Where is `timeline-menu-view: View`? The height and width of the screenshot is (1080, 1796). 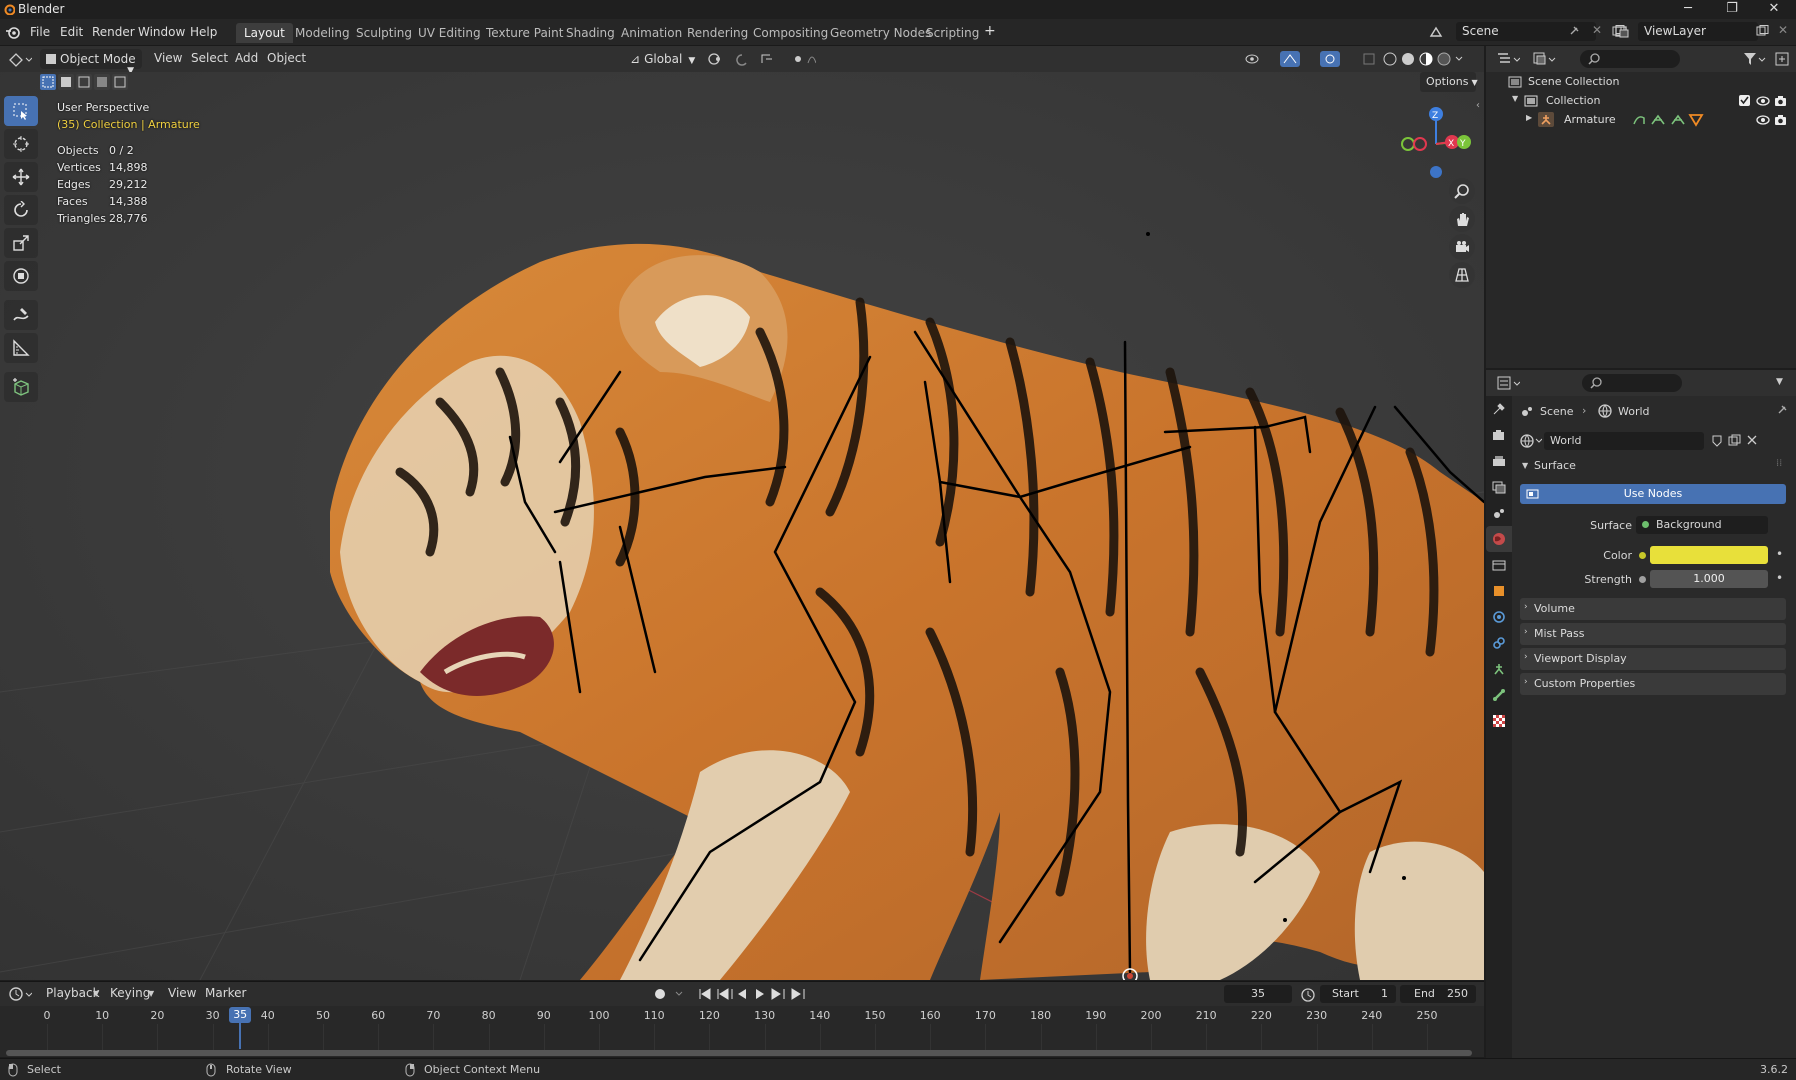 timeline-menu-view: View is located at coordinates (182, 993).